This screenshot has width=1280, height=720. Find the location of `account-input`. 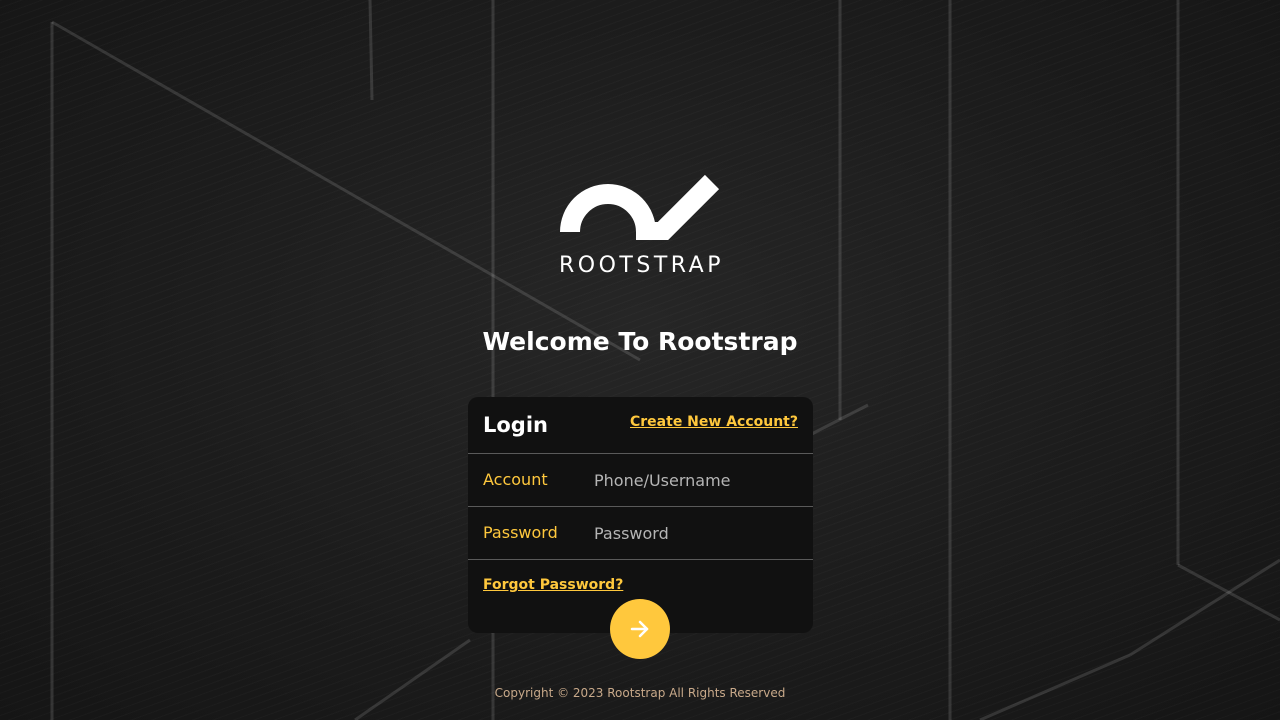

account-input is located at coordinates (696, 480).